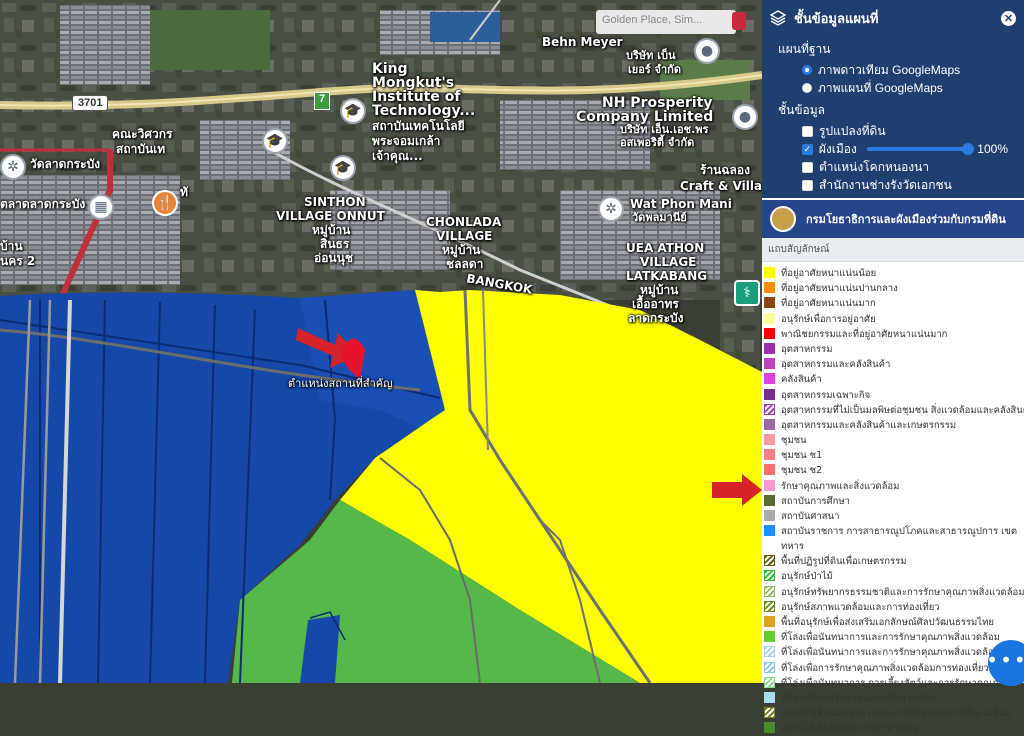 This screenshot has width=1024, height=736. I want to click on legend-item: สถาบันการศึกษา, so click(893, 501).